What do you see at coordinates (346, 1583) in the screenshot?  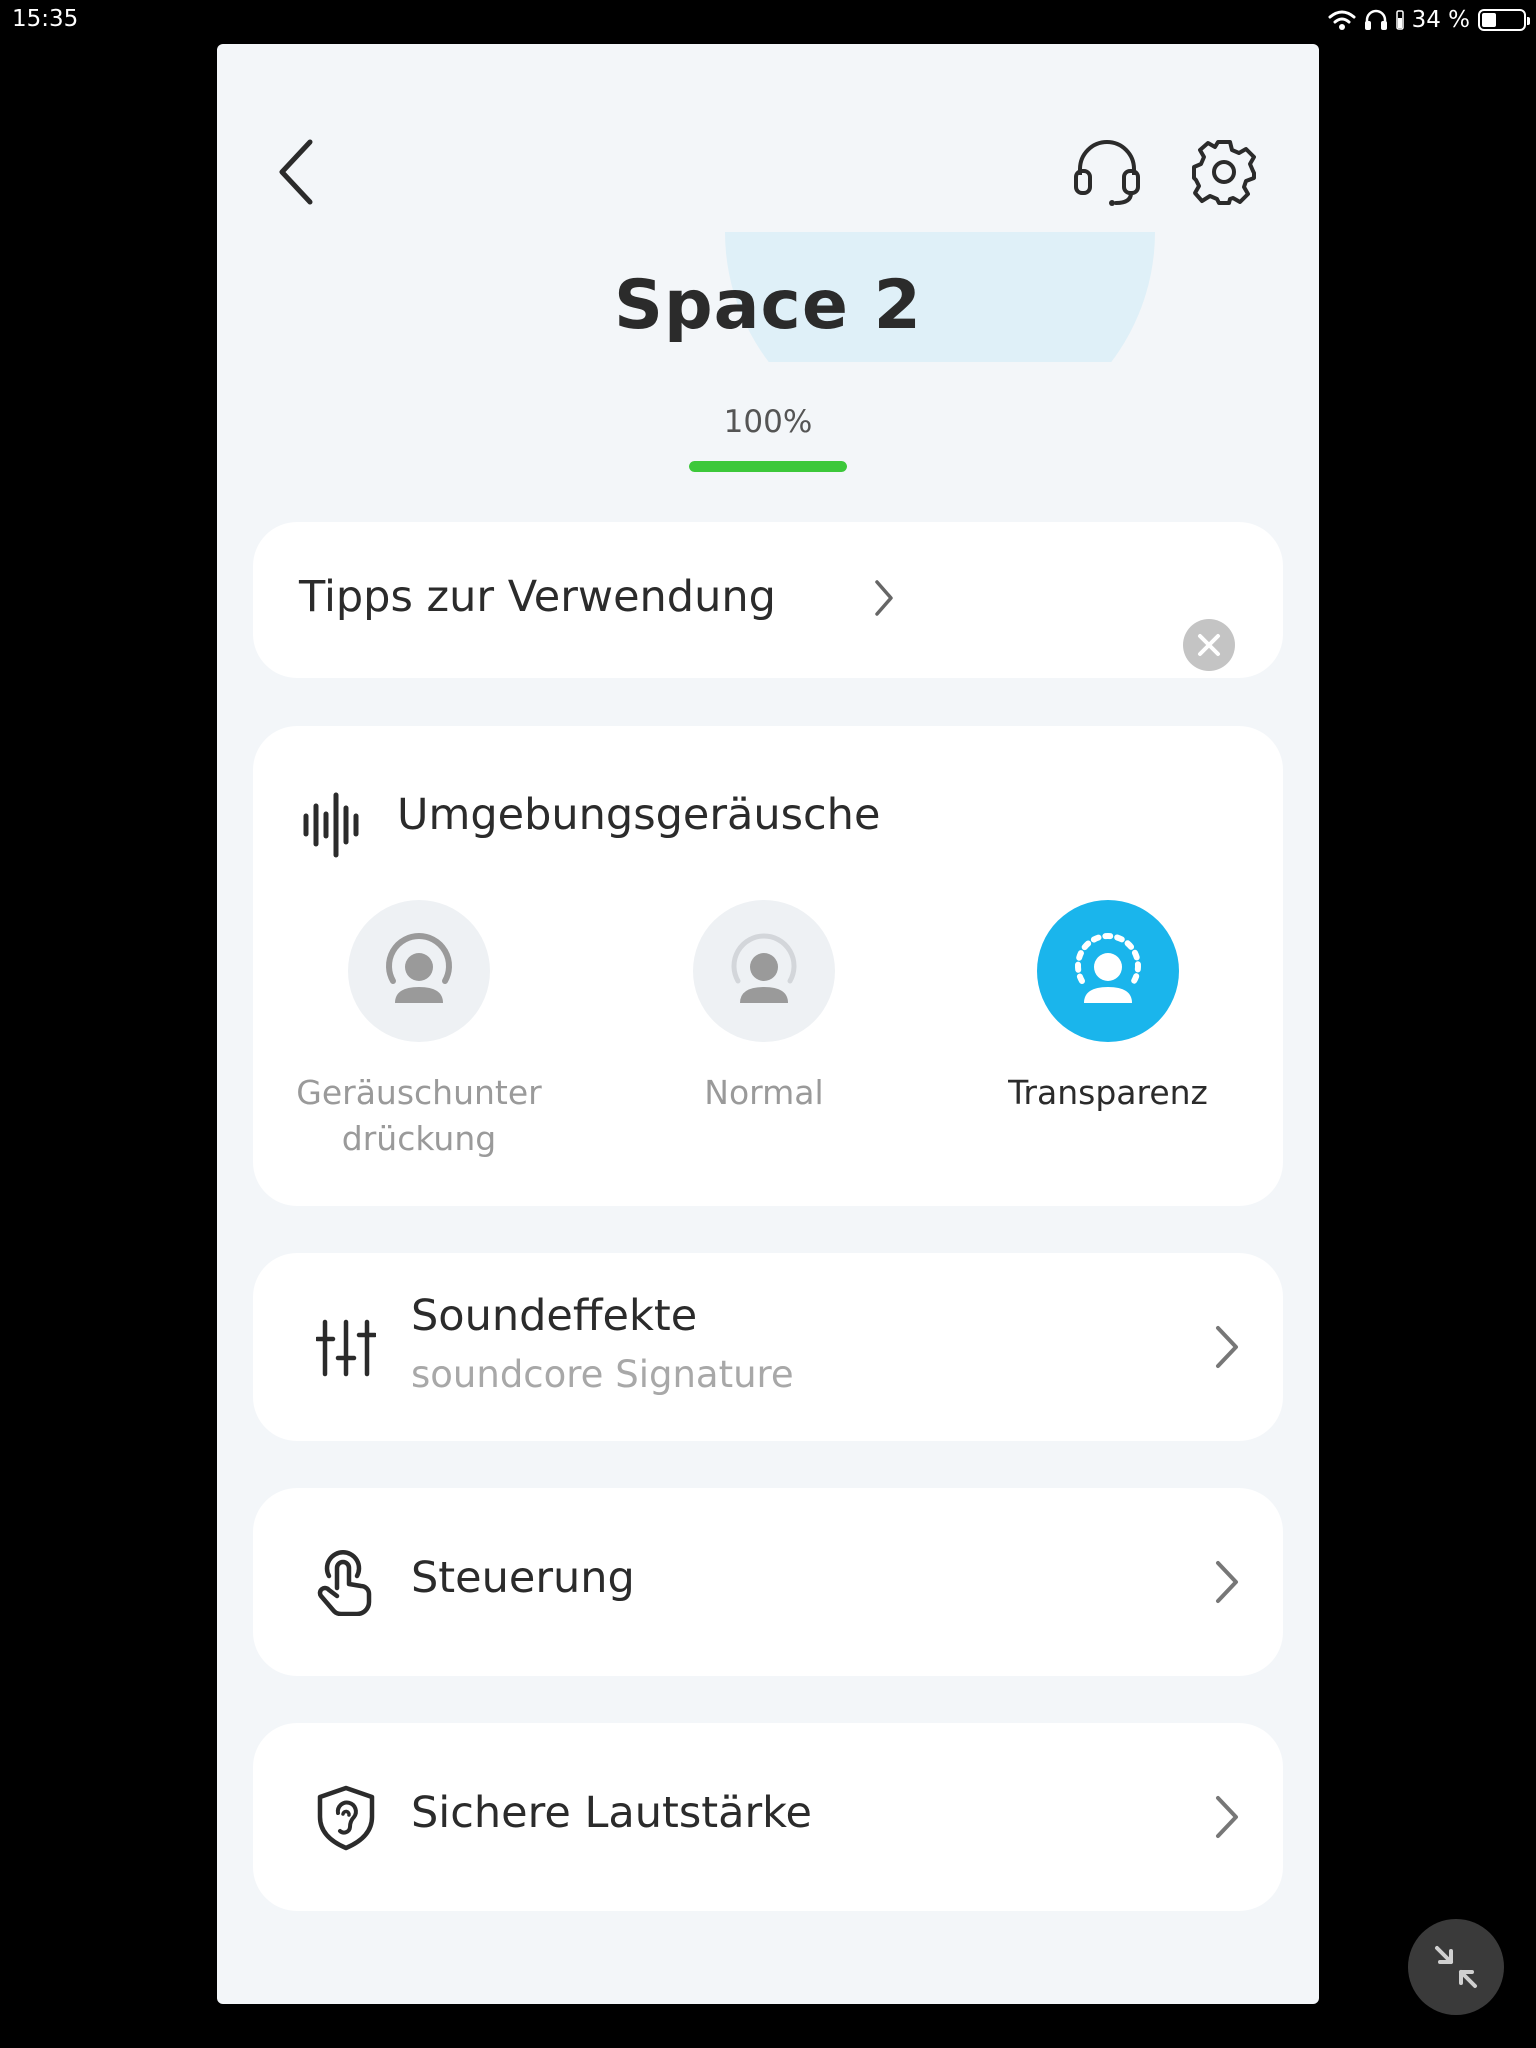 I see `touch-icon` at bounding box center [346, 1583].